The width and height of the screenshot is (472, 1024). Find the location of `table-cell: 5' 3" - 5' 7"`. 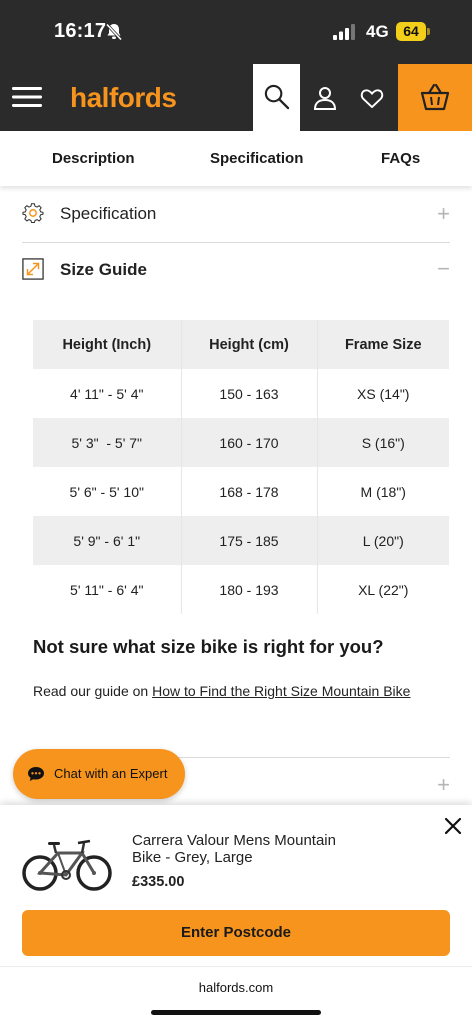

table-cell: 5' 3" - 5' 7" is located at coordinates (107, 442).